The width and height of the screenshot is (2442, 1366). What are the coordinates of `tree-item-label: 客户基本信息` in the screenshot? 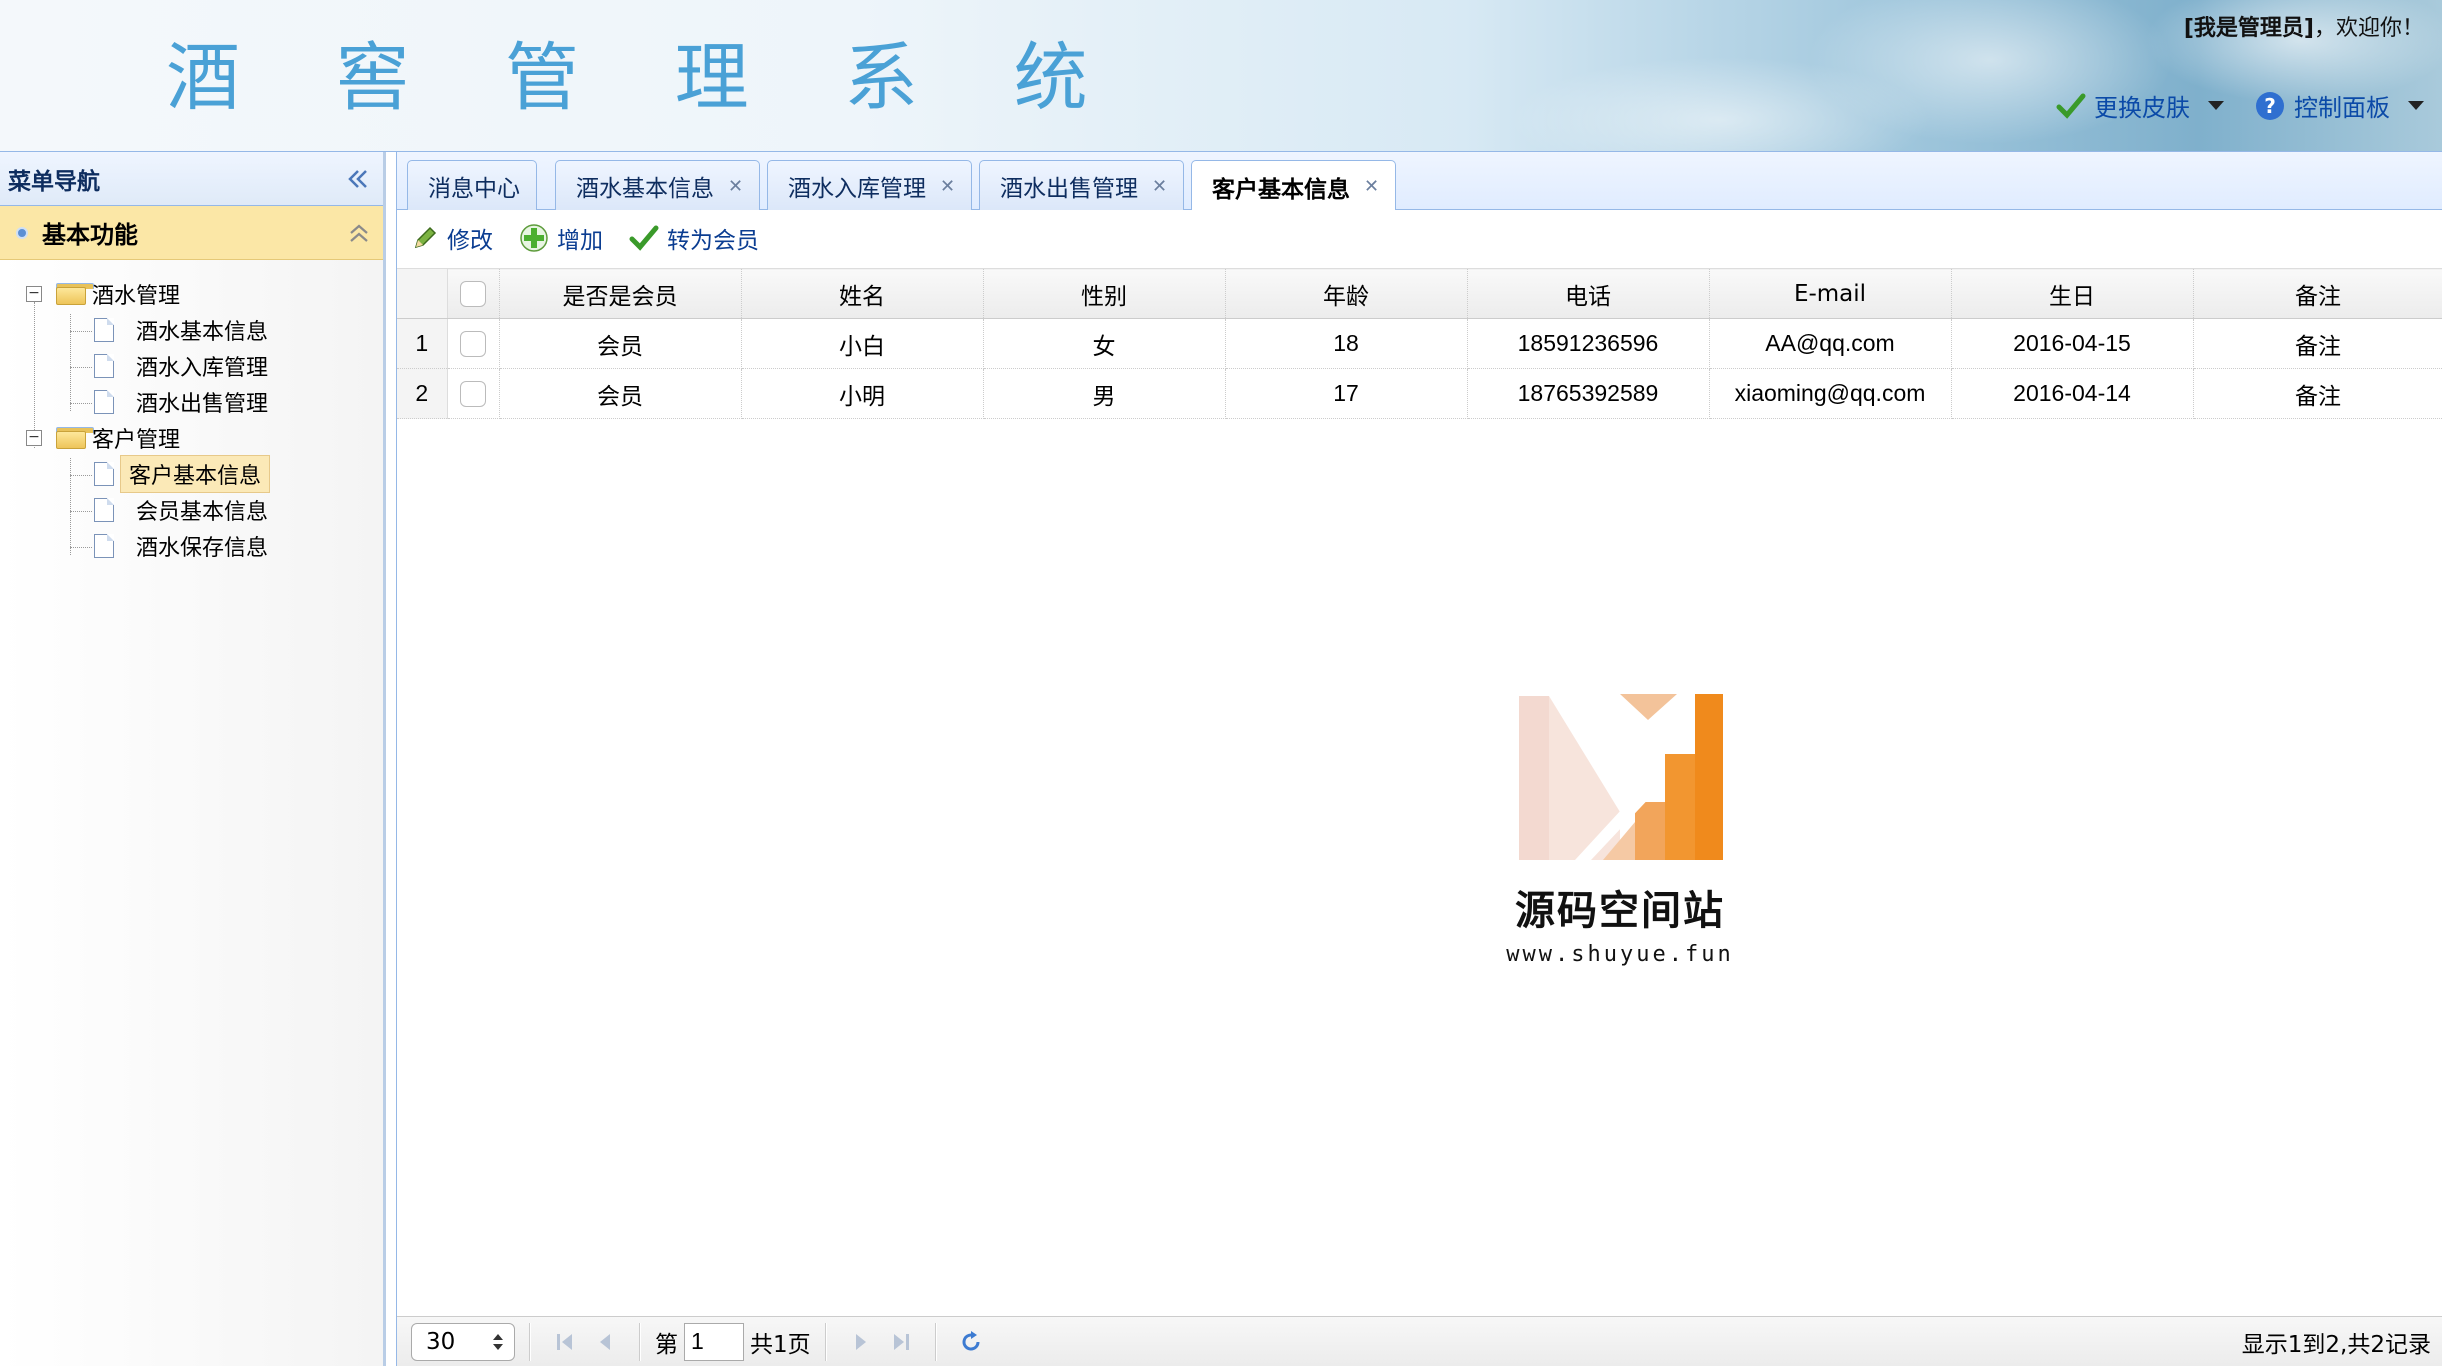 It's located at (195, 474).